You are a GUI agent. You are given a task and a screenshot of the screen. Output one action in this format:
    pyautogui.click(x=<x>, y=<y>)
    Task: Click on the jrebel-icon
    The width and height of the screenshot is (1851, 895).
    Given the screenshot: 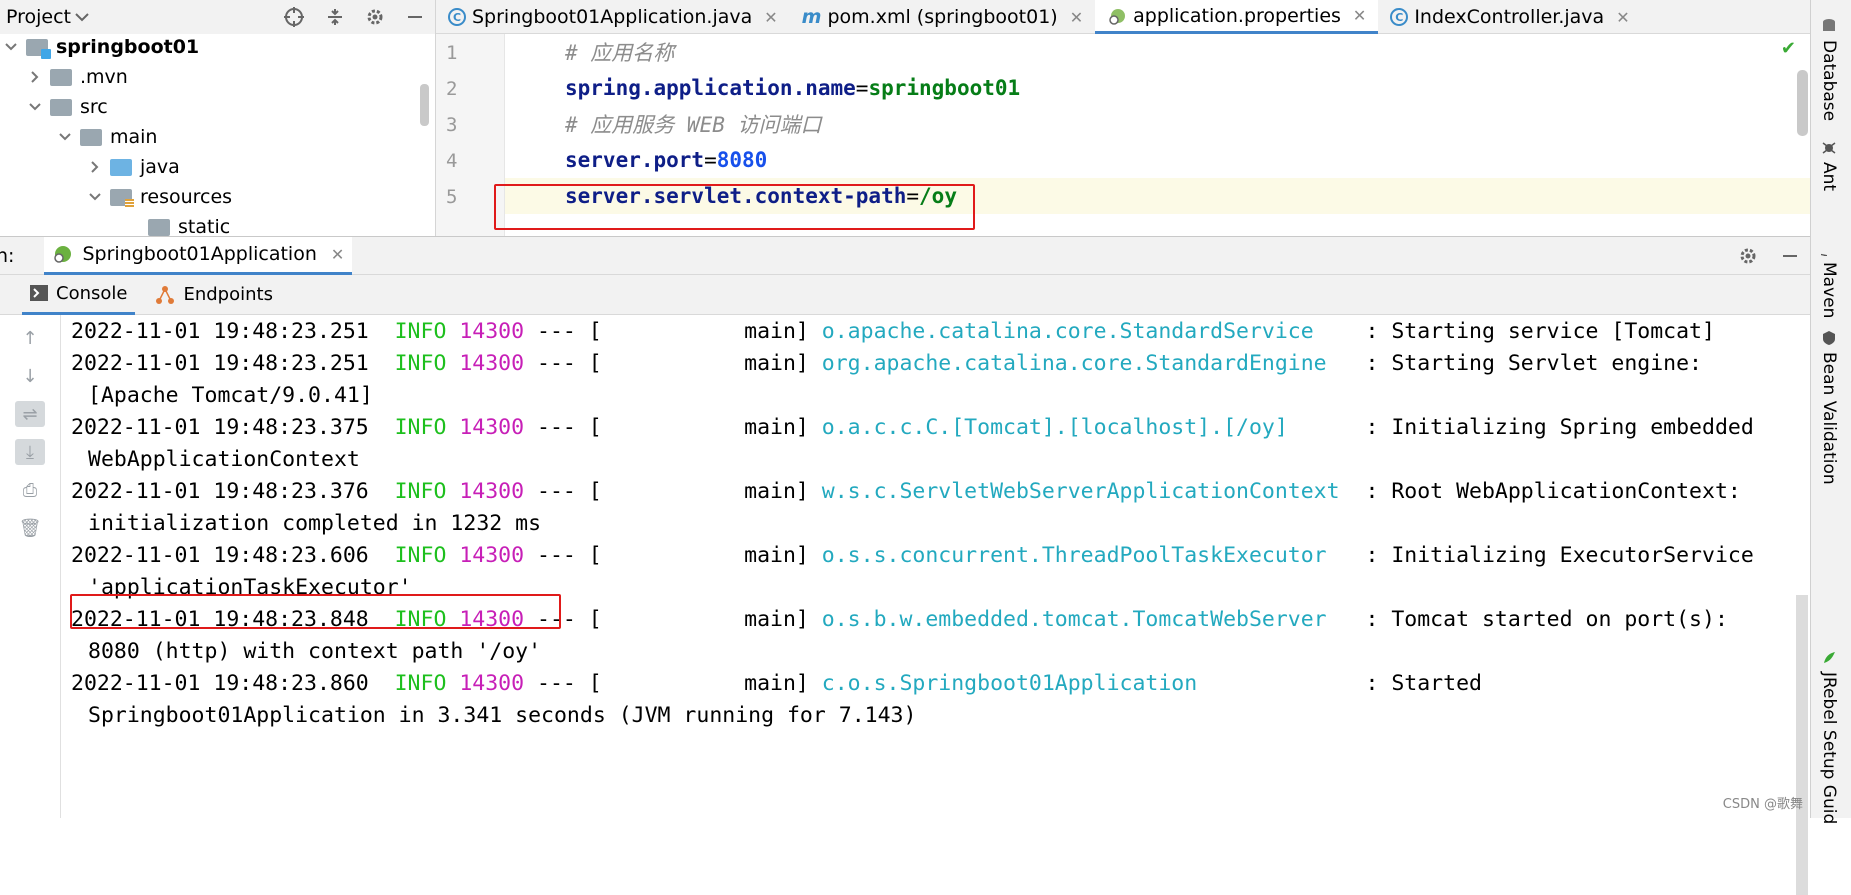 What is the action you would take?
    pyautogui.click(x=1829, y=658)
    